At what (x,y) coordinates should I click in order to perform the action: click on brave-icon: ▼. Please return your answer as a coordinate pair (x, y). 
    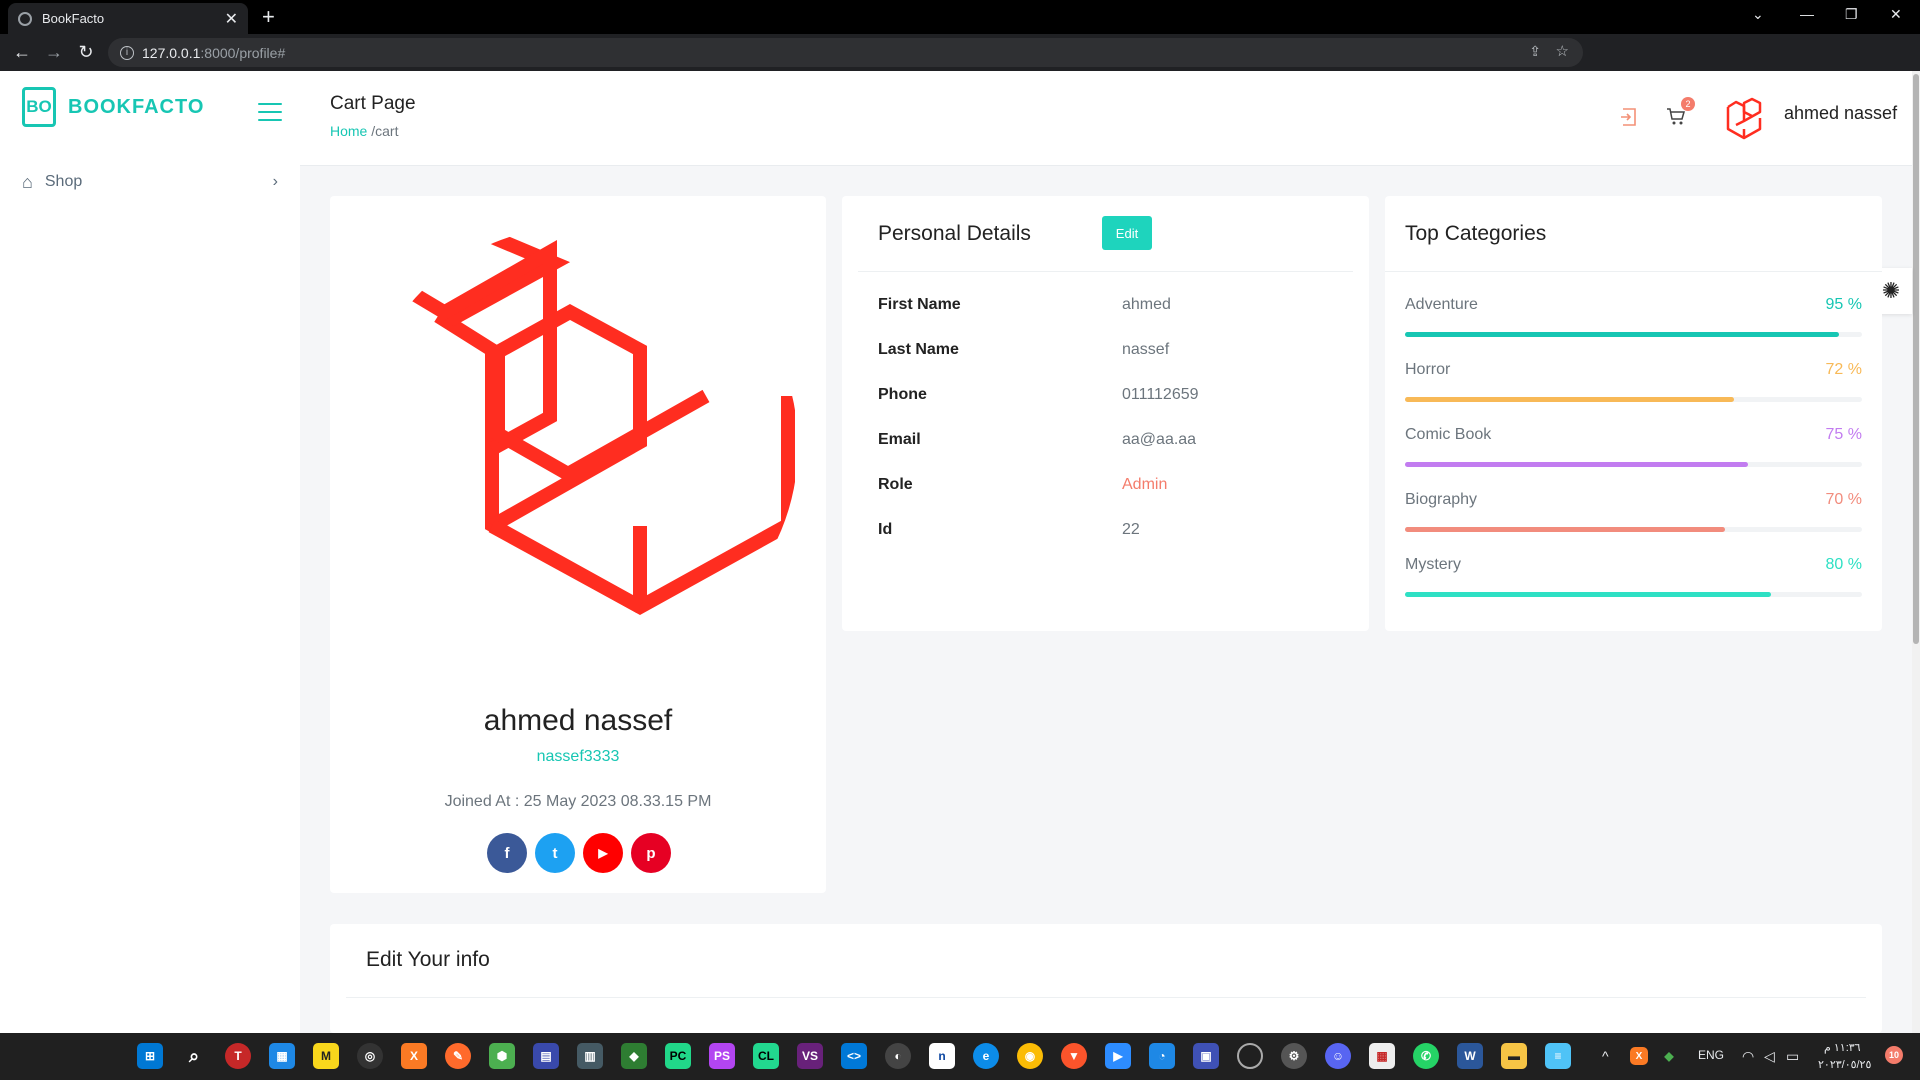
    Looking at the image, I should click on (1074, 1056).